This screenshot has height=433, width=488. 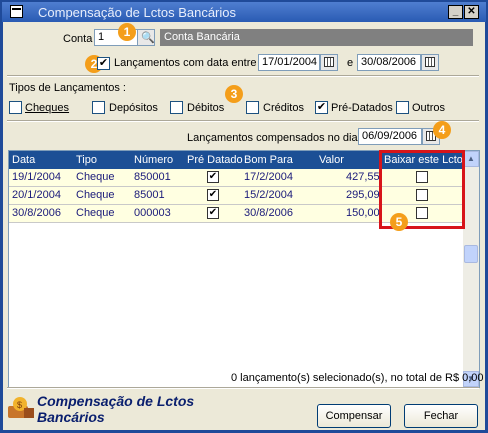 I want to click on compensados-label: Lançamentos compensados no dia, so click(x=272, y=138).